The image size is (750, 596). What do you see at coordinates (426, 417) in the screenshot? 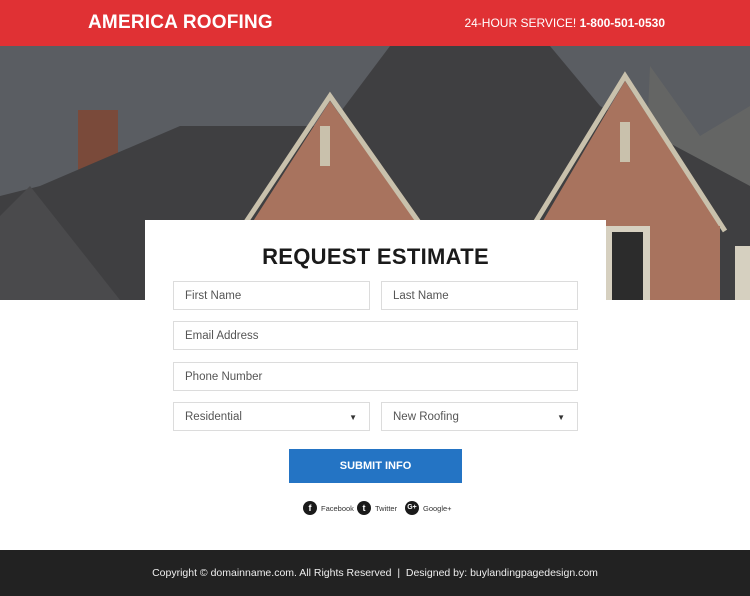
I see `service-type-value: New Roofing` at bounding box center [426, 417].